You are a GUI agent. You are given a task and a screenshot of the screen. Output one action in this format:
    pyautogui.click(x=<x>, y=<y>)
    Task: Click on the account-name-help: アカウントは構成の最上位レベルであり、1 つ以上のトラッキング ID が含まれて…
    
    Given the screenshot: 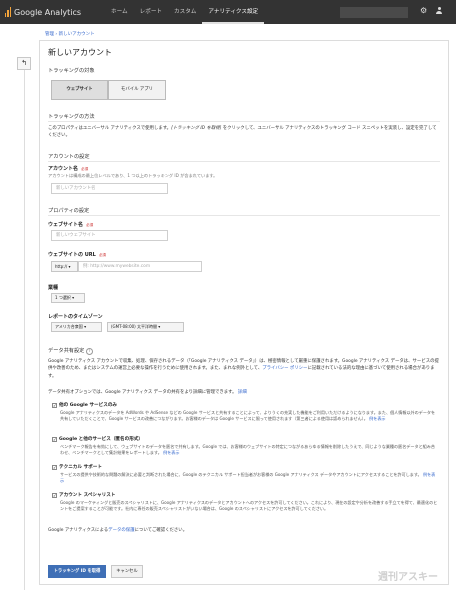 What is the action you would take?
    pyautogui.click(x=133, y=175)
    